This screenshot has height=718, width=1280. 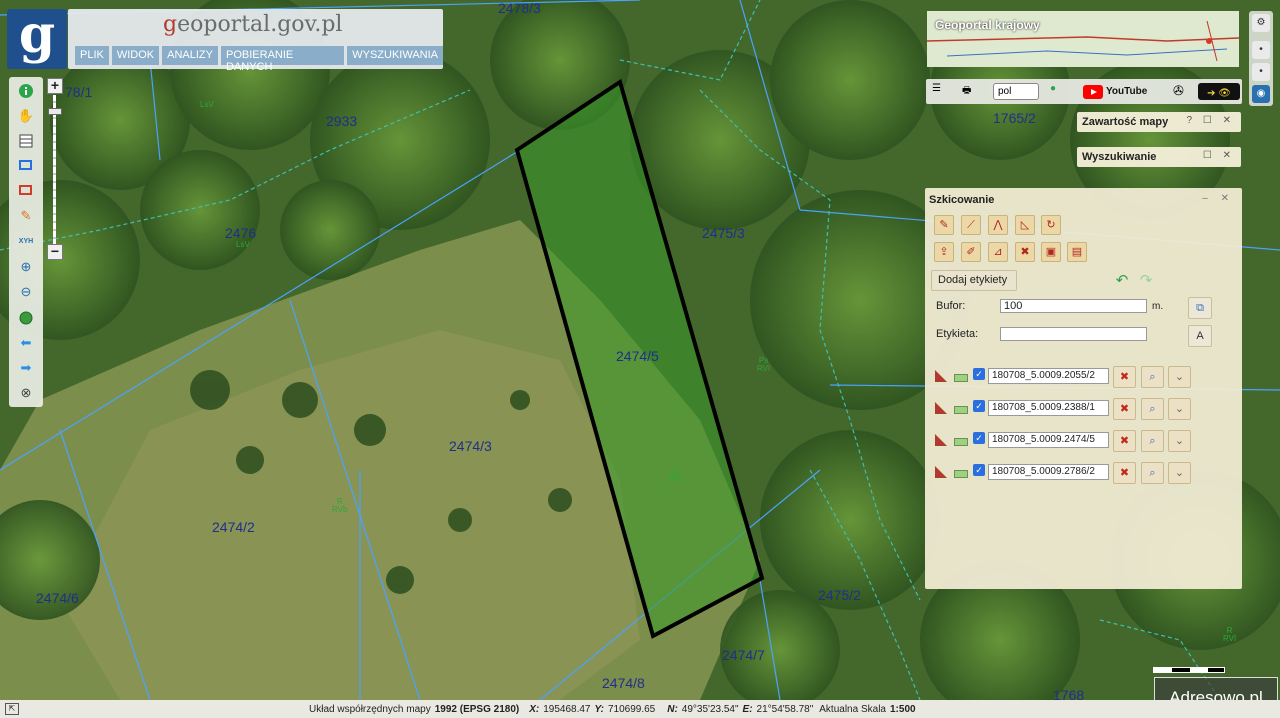 I want to click on menu-wyszukiwania: WYSZUKIWANIA, so click(x=395, y=55).